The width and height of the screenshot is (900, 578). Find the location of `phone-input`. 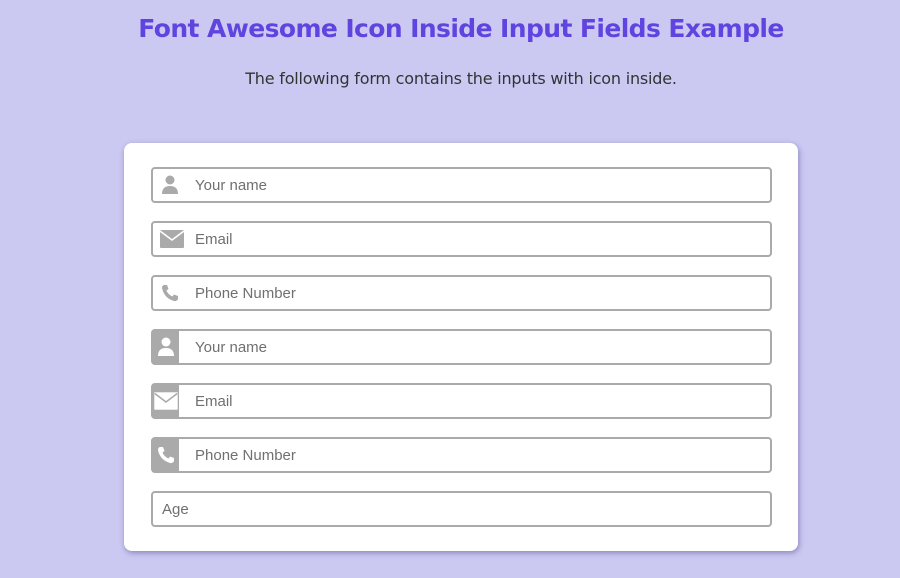

phone-input is located at coordinates (479, 293).